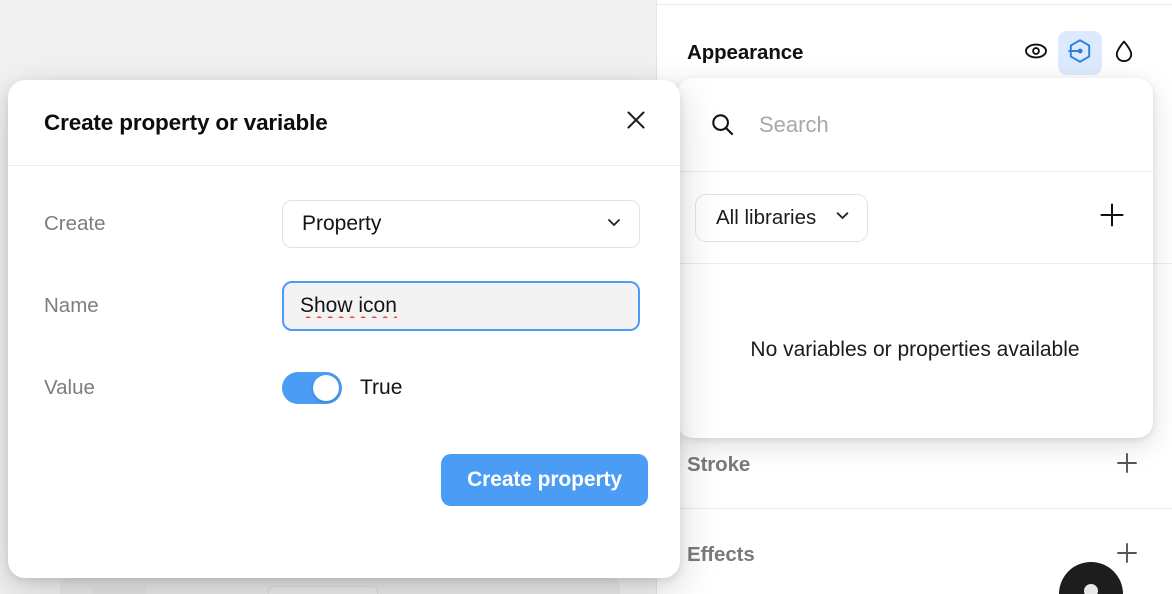  I want to click on effects-title: Effects, so click(721, 554).